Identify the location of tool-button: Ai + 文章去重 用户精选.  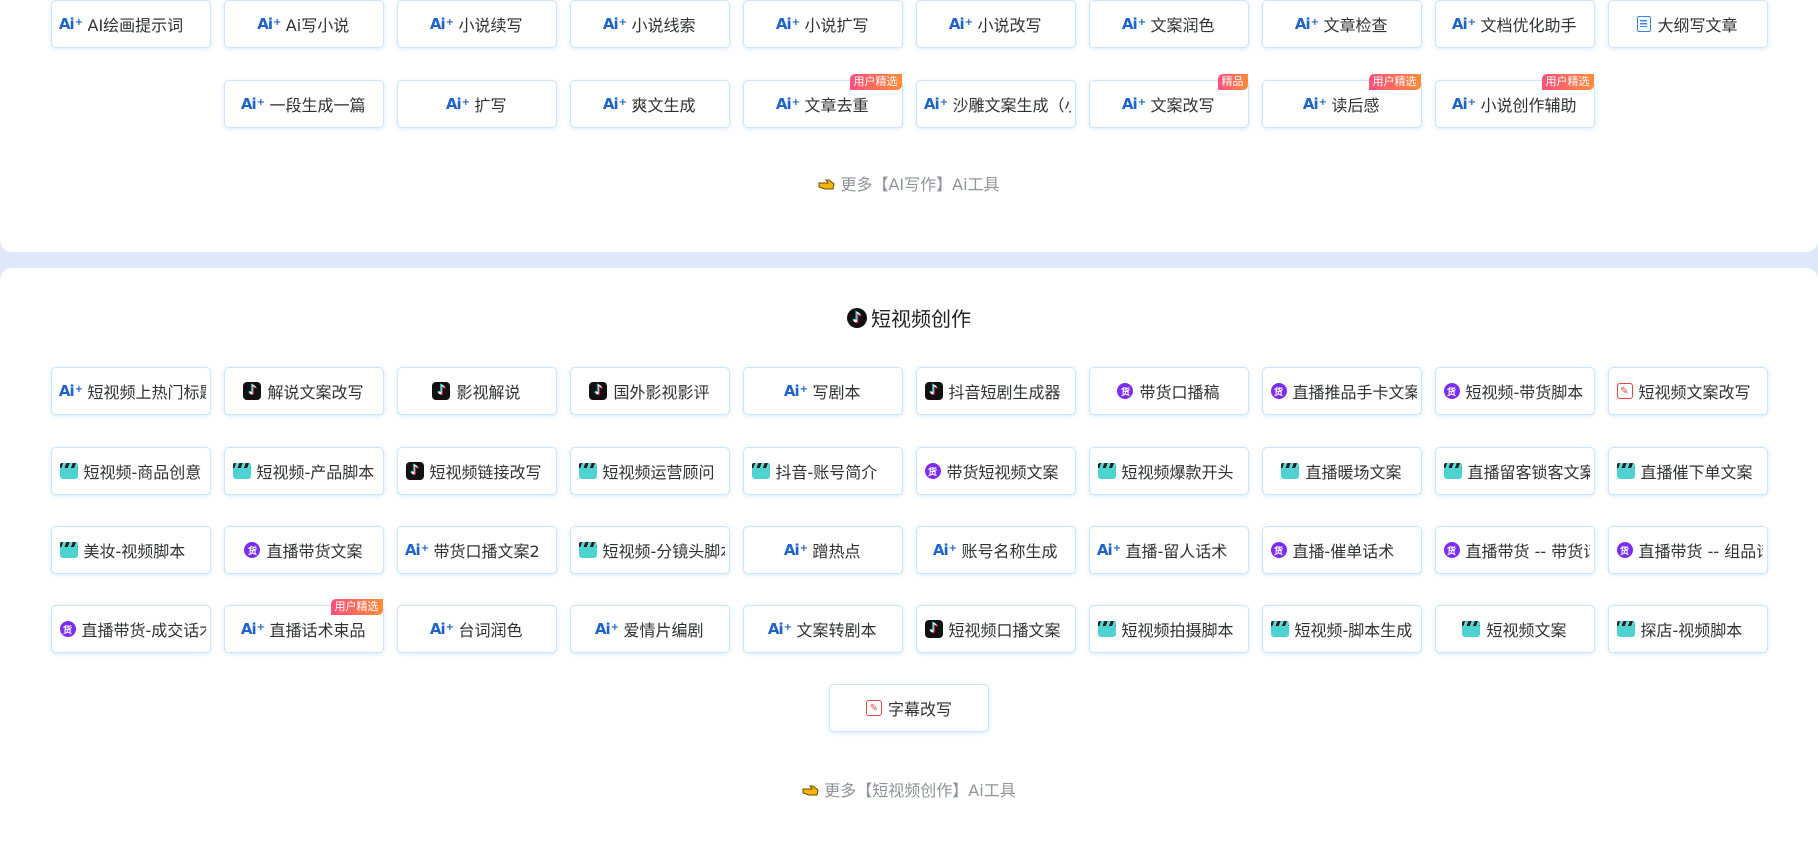
(822, 101).